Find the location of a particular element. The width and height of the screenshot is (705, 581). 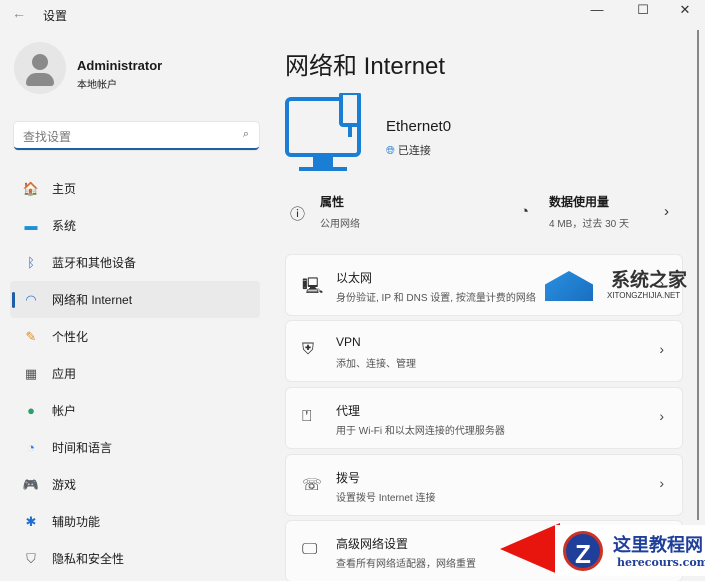

status-text: 已连接 is located at coordinates (414, 151).